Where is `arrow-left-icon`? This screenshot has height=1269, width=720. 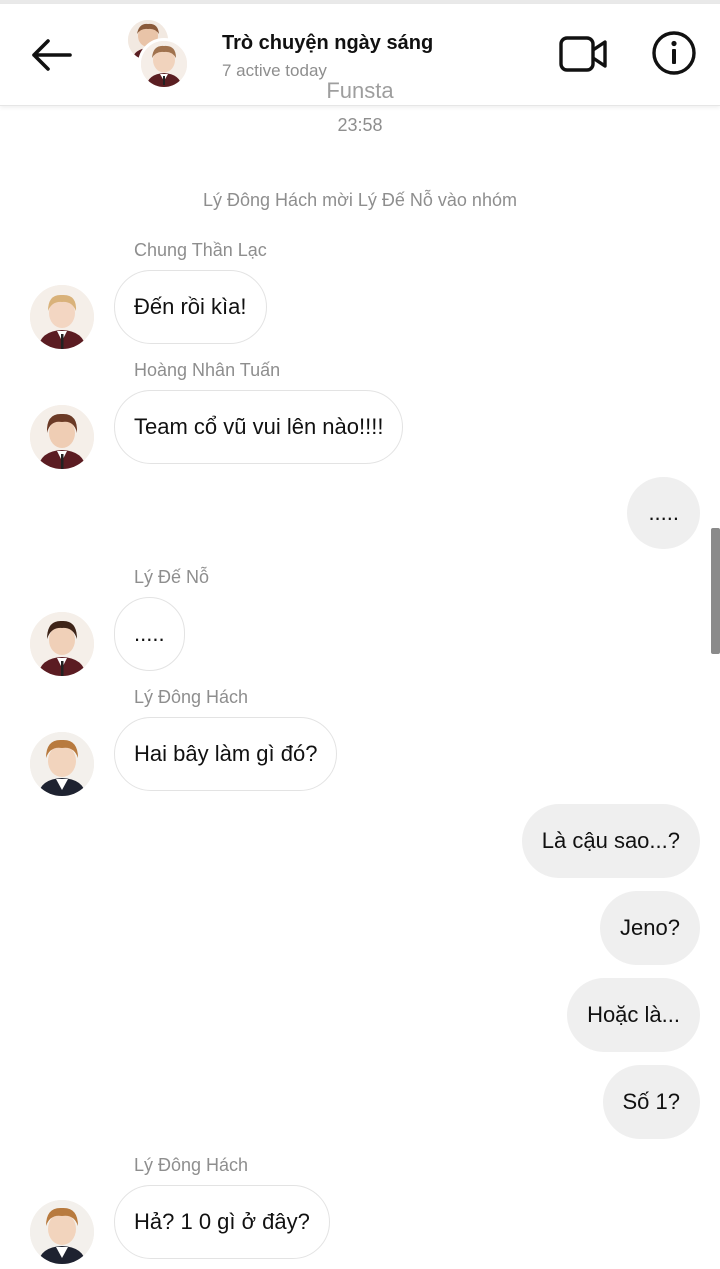
arrow-left-icon is located at coordinates (52, 55).